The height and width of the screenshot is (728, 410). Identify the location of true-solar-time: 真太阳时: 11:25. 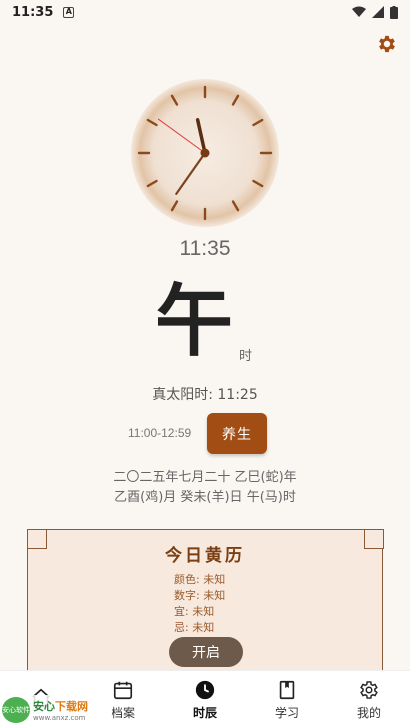
(205, 395).